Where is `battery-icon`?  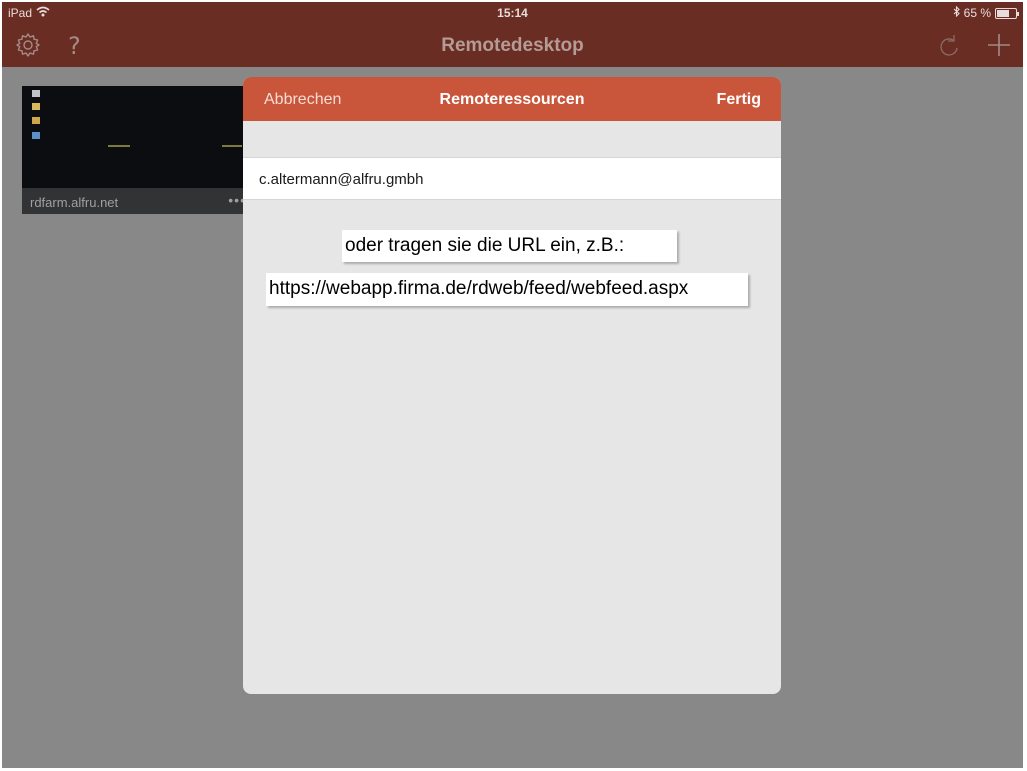
battery-icon is located at coordinates (1007, 13).